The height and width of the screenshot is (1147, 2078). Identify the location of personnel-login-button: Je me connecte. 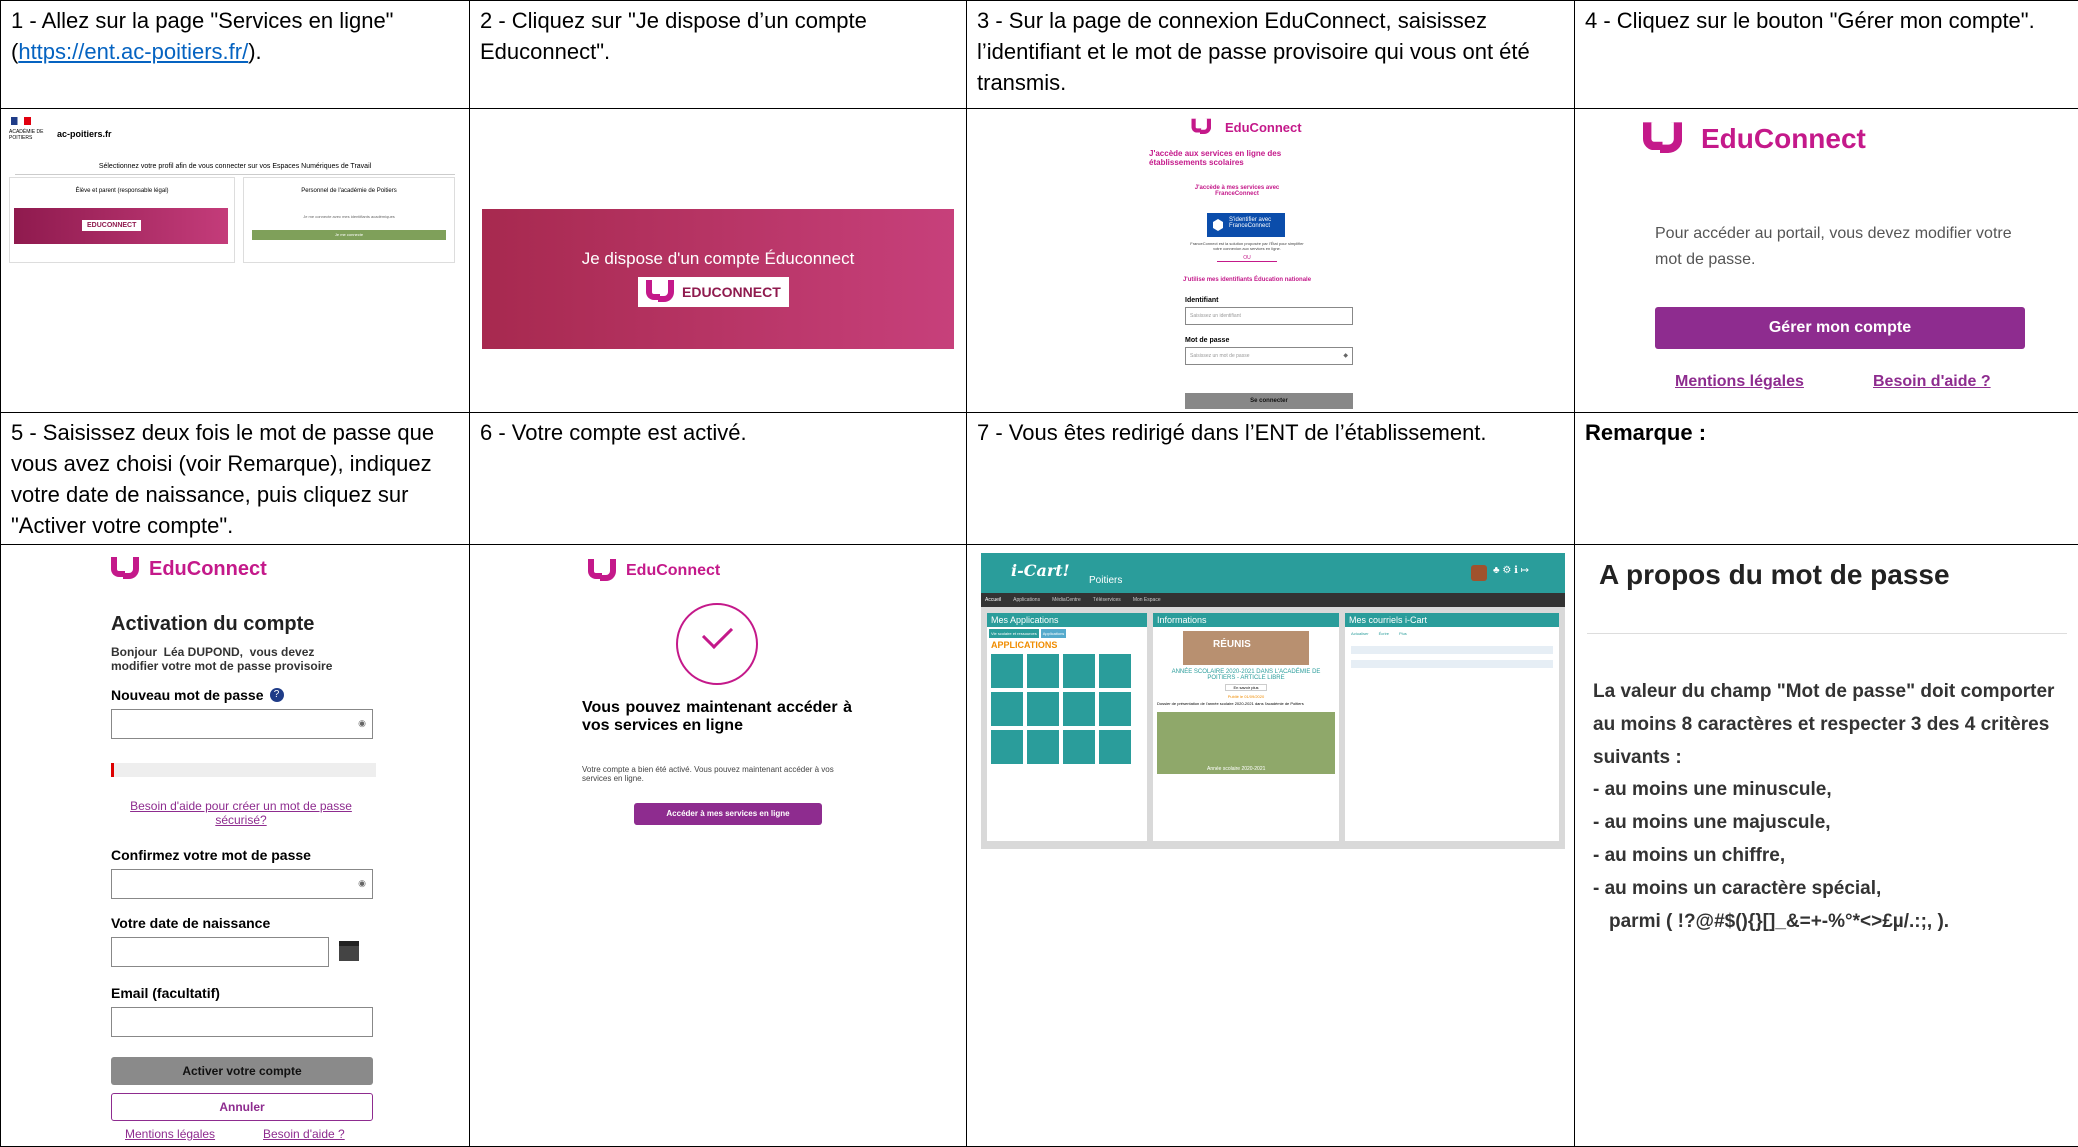
(349, 235).